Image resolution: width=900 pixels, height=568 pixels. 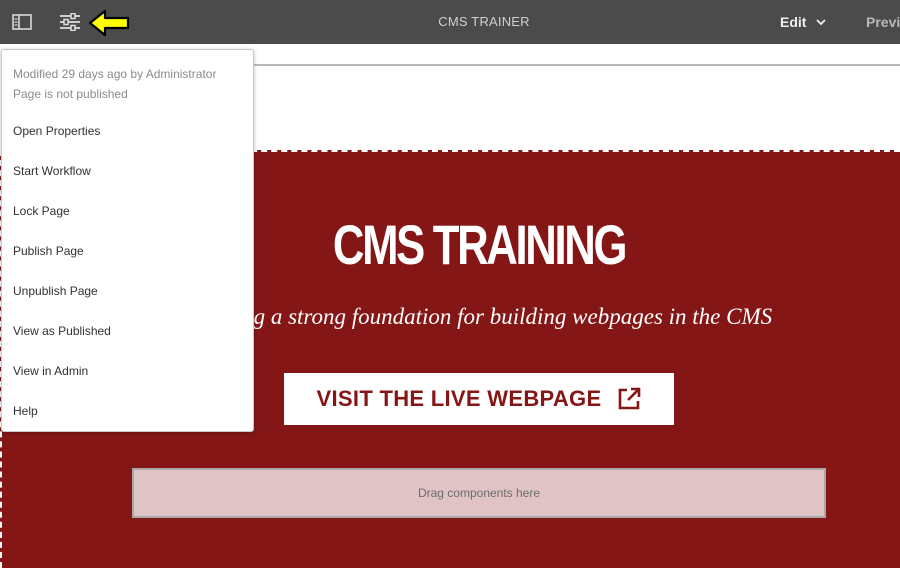 I want to click on side-panel-button, so click(x=22, y=22).